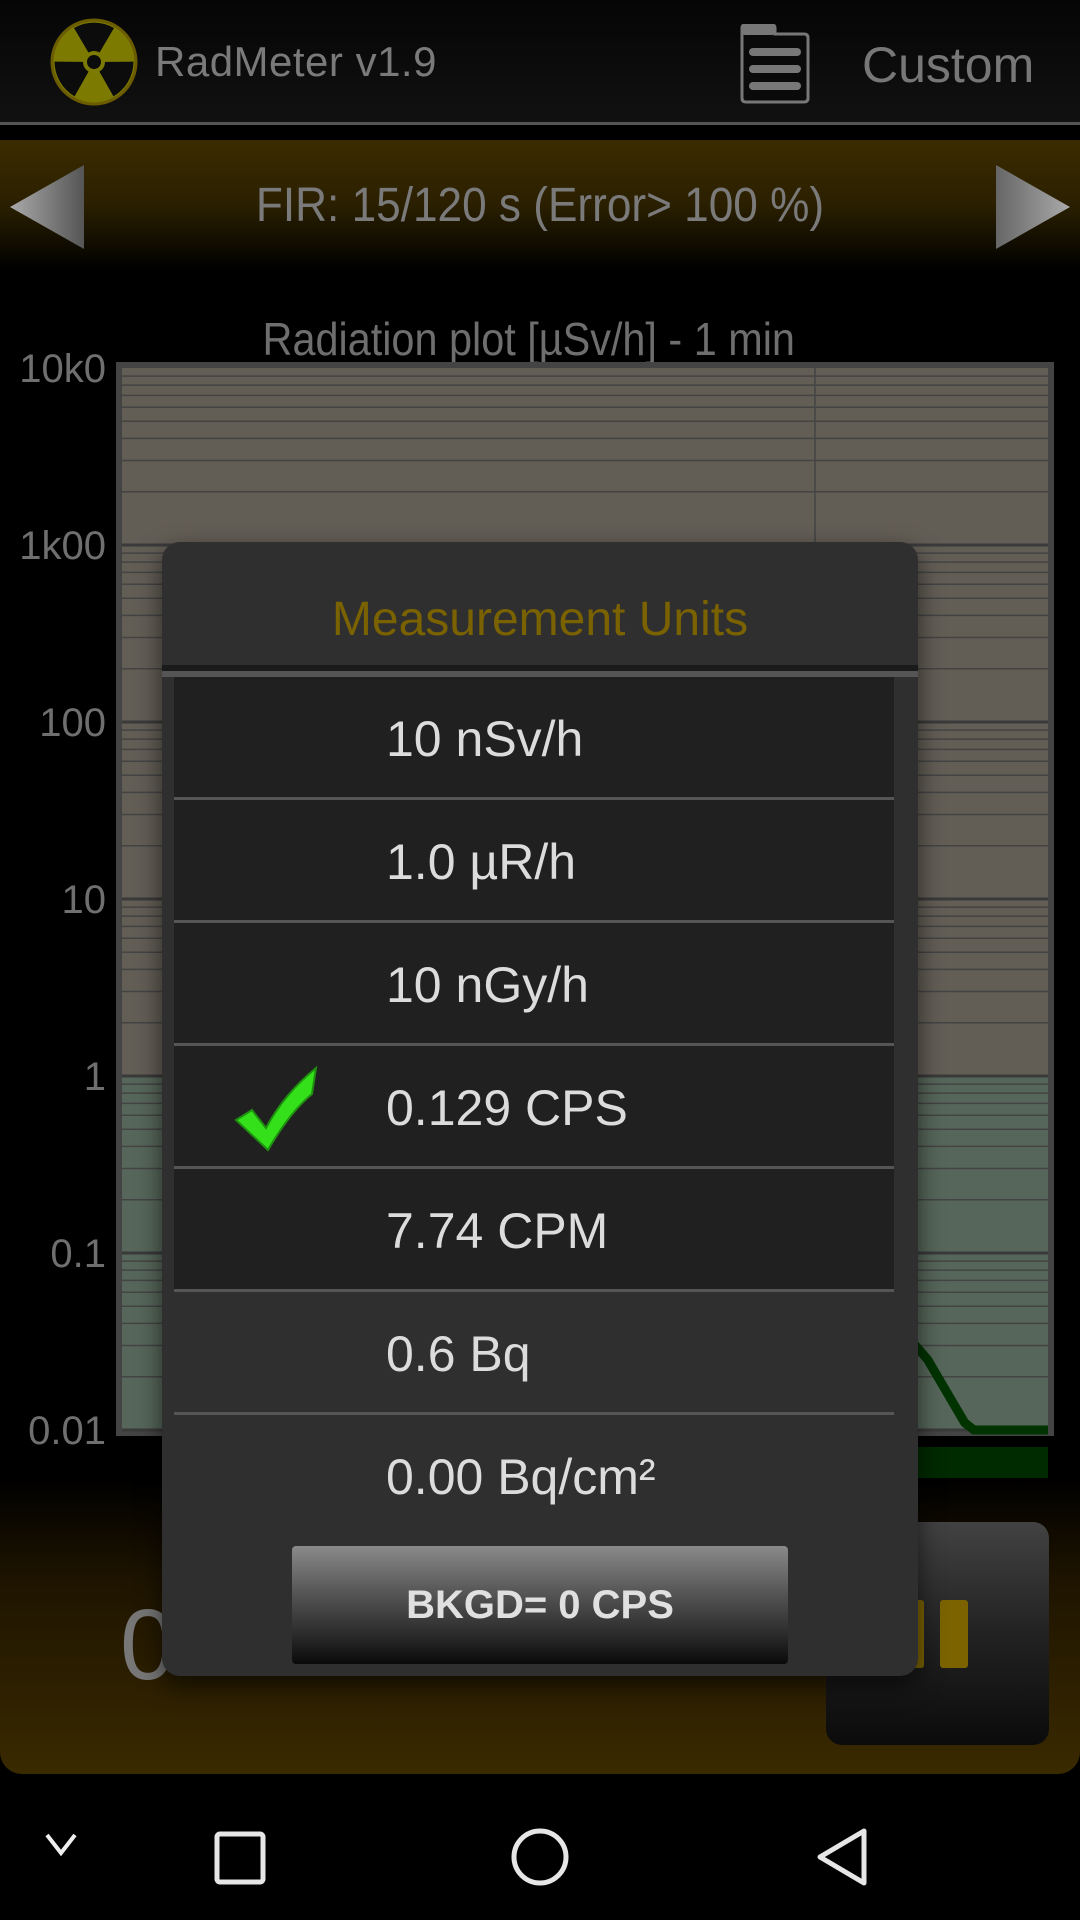 This screenshot has width=1080, height=1920. What do you see at coordinates (540, 205) in the screenshot?
I see `filter-status: FIR: 15/120 s (Error> 100 %)` at bounding box center [540, 205].